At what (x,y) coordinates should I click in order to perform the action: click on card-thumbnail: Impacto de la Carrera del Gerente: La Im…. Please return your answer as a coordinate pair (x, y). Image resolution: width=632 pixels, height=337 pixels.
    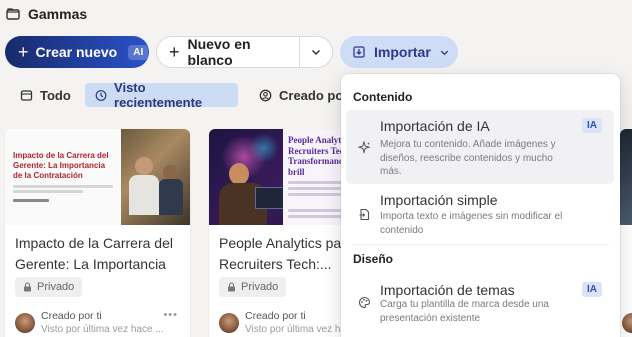
    Looking at the image, I should click on (97, 177).